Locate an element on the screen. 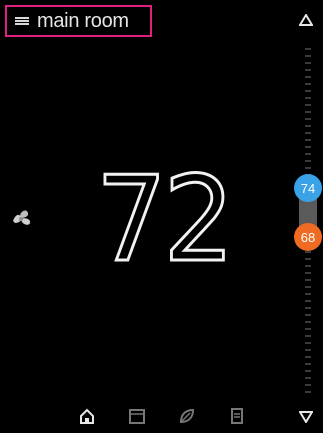  decrease-setpoint-button is located at coordinates (306, 417).